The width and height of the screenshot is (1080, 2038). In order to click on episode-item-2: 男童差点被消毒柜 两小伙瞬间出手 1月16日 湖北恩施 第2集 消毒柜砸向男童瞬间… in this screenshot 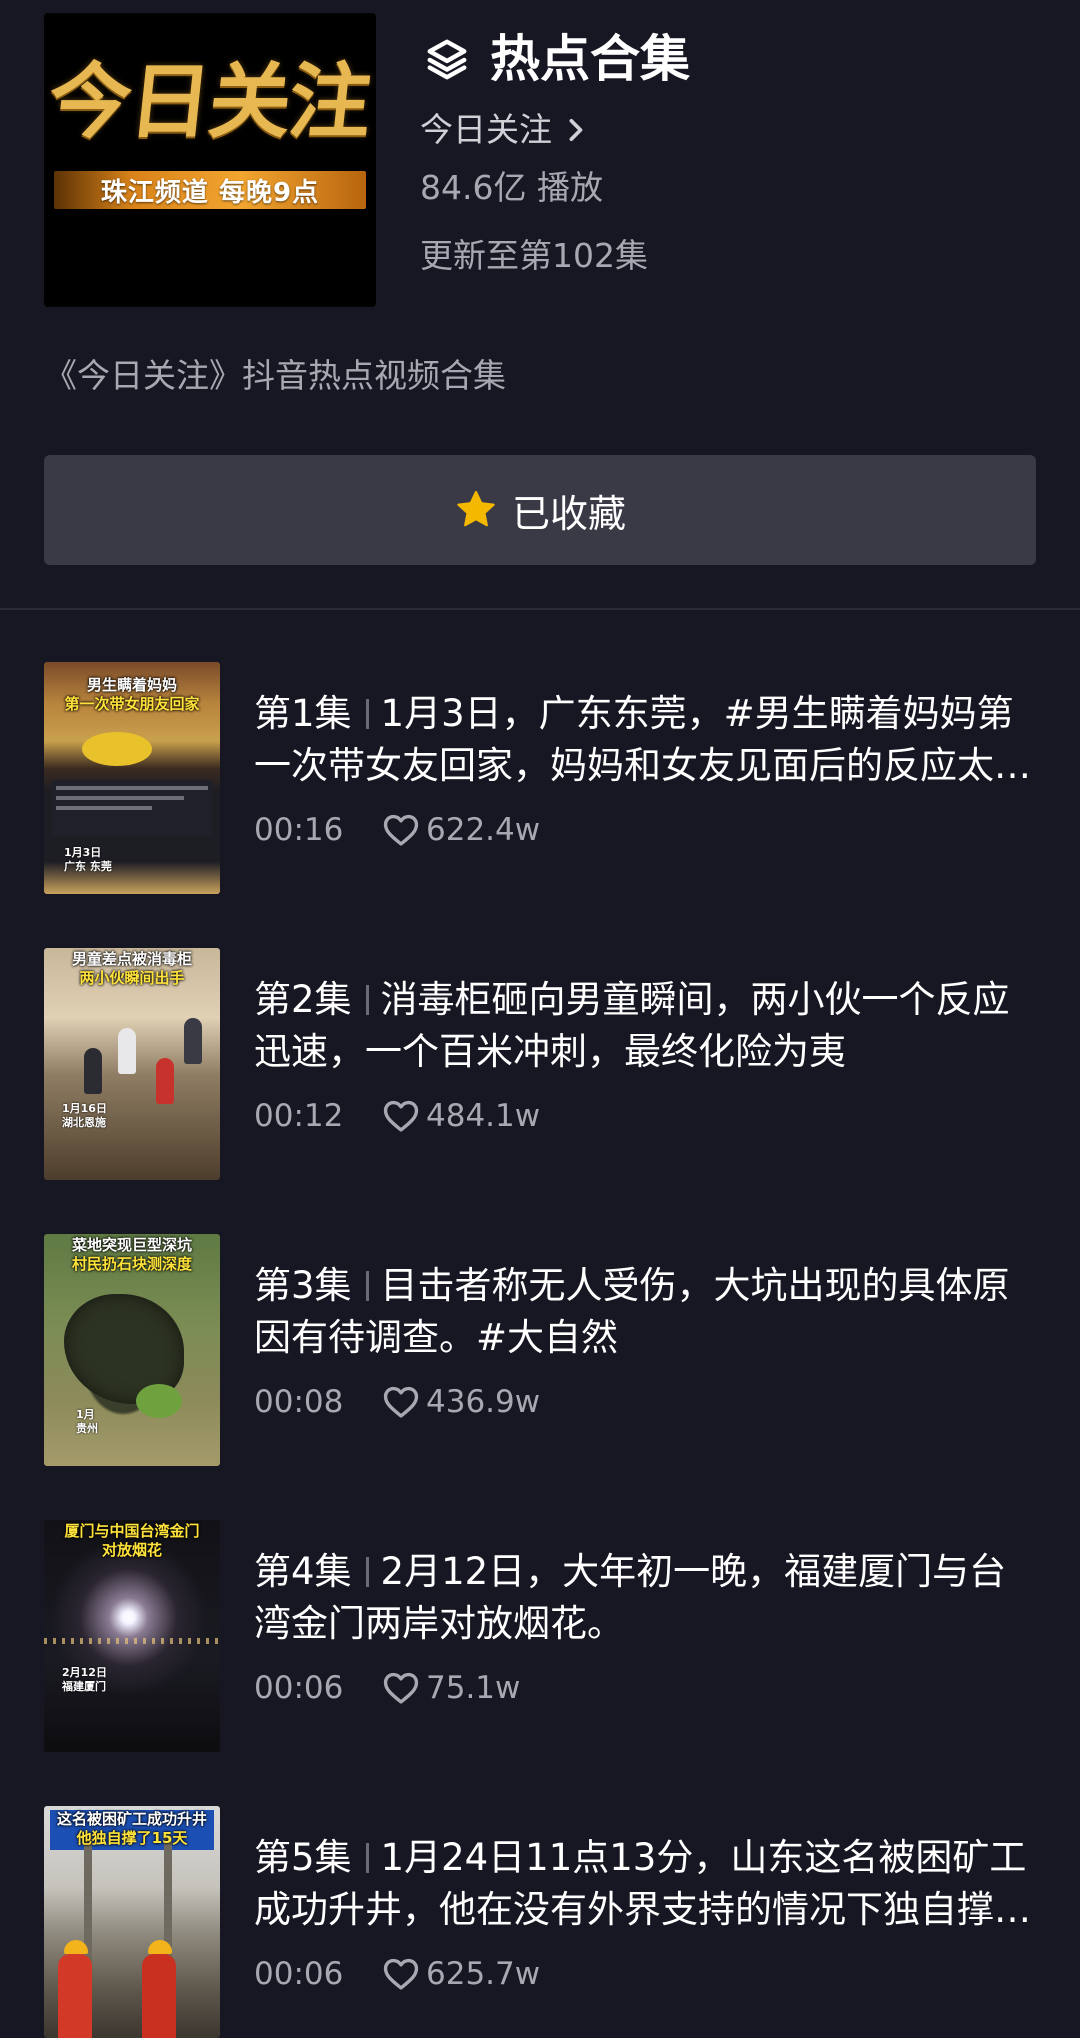, I will do `click(540, 1064)`.